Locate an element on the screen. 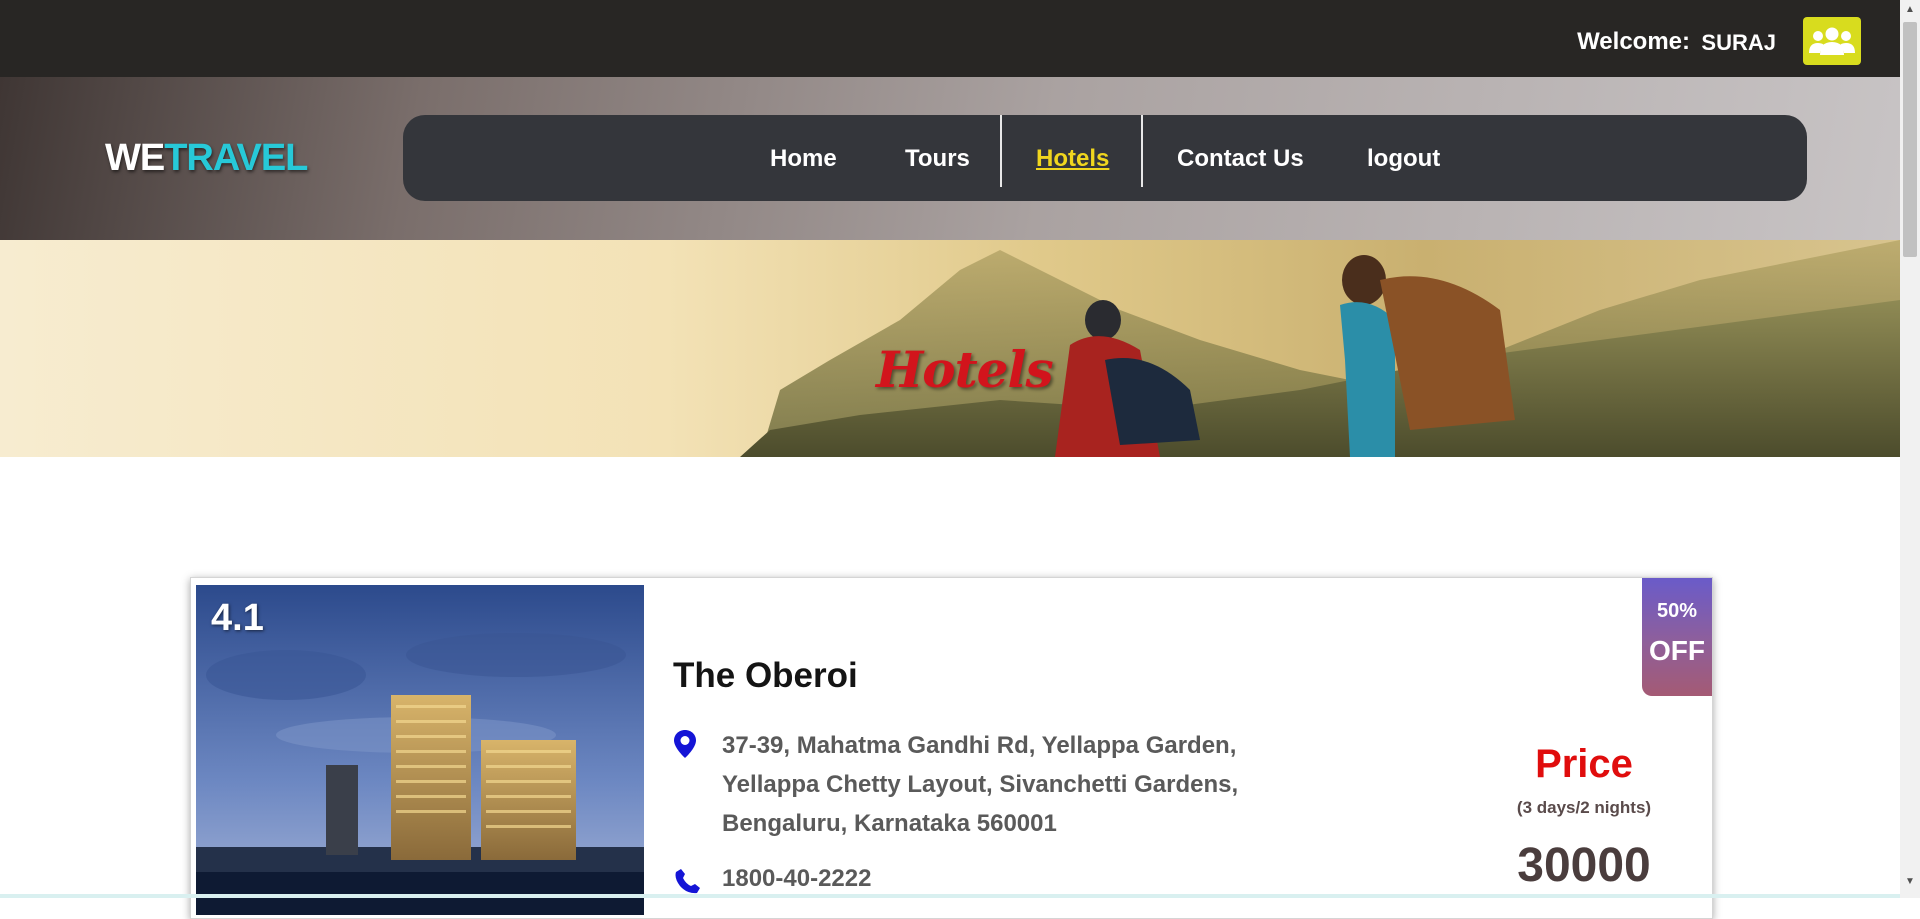  hotel-image: 4.1 is located at coordinates (420, 750).